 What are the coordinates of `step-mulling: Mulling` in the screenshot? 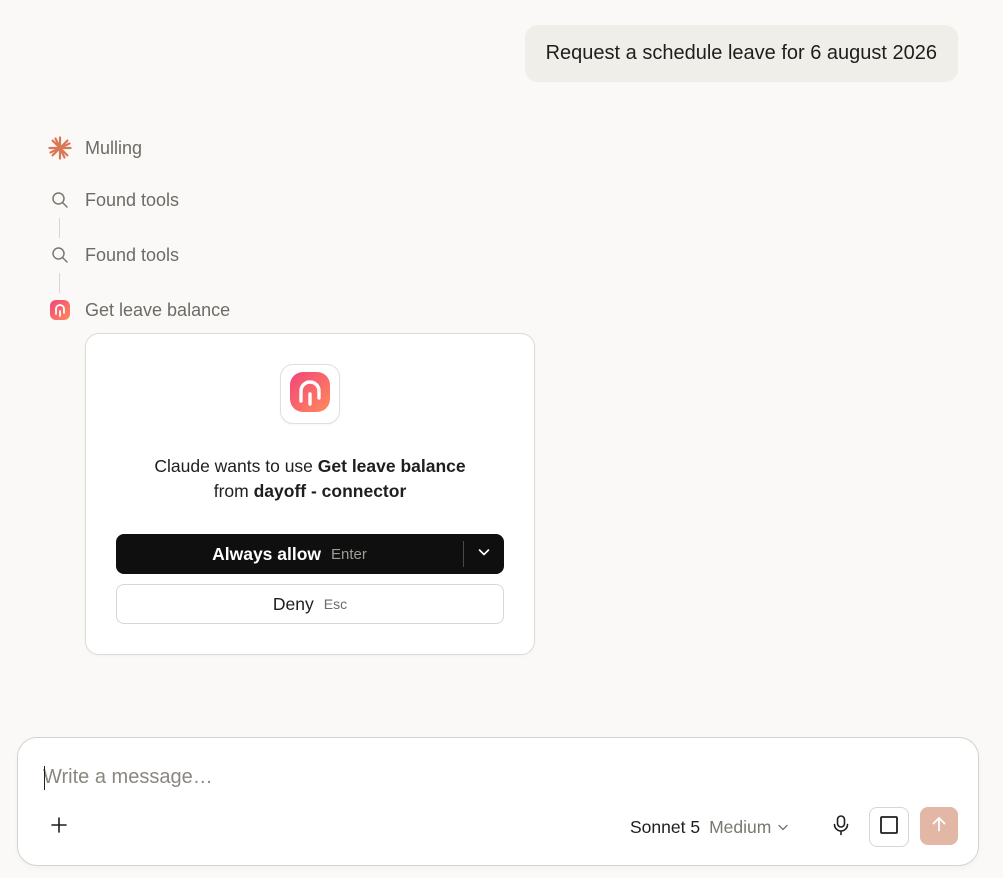 It's located at (95, 148).